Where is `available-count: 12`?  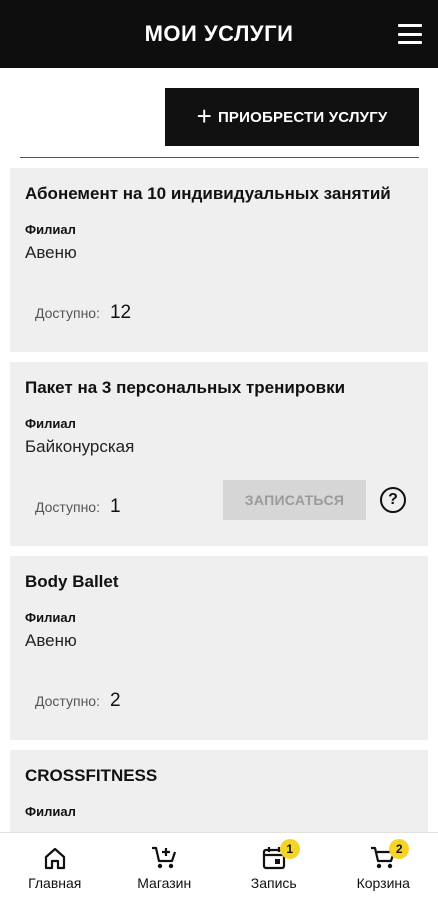 available-count: 12 is located at coordinates (120, 312).